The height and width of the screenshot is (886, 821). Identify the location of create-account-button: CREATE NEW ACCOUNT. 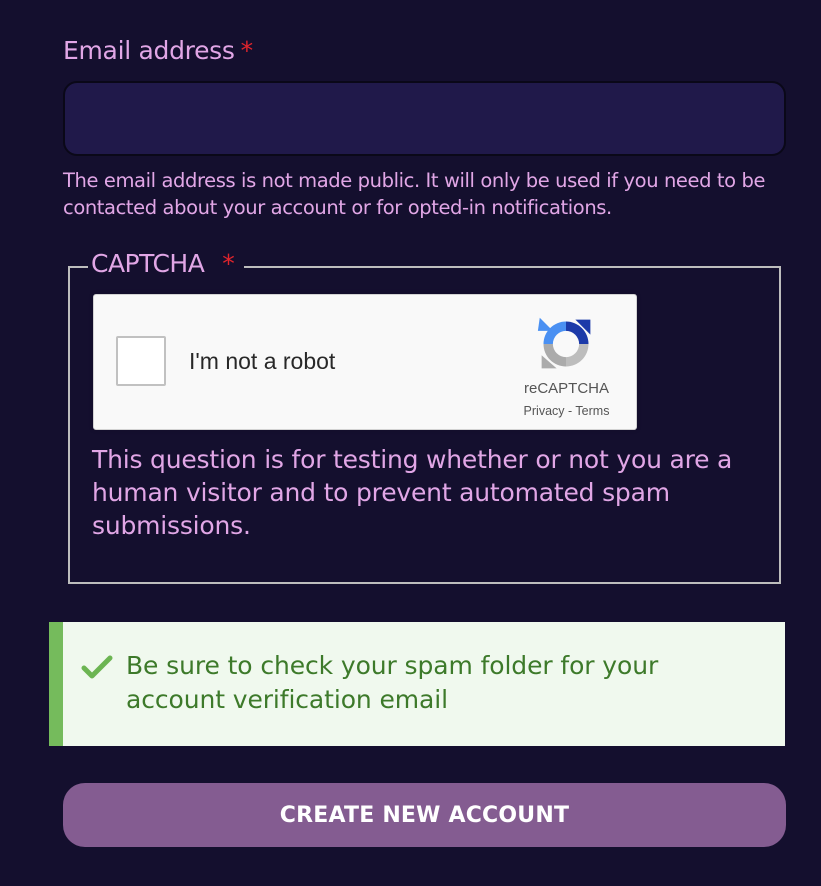
(424, 815).